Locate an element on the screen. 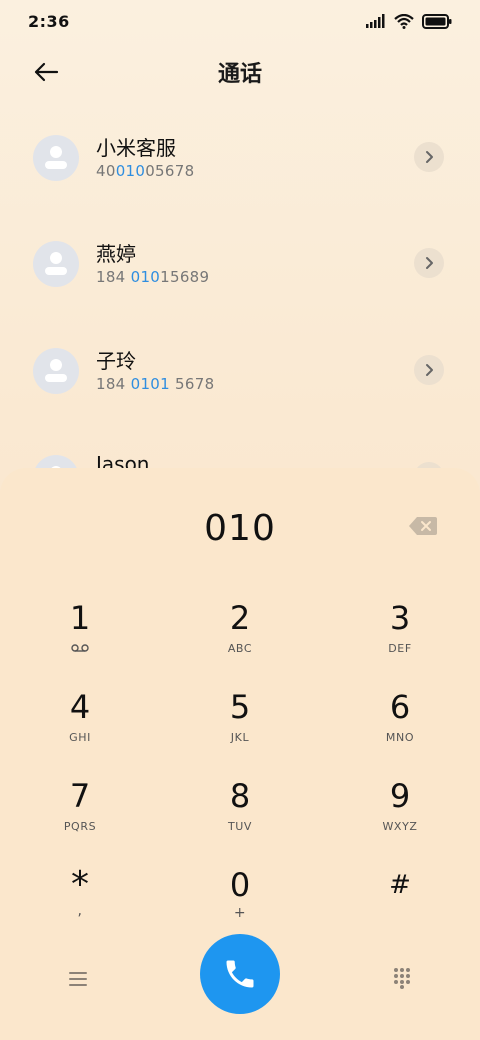 This screenshot has height=1040, width=480. key-8: 8 TUV is located at coordinates (240, 816).